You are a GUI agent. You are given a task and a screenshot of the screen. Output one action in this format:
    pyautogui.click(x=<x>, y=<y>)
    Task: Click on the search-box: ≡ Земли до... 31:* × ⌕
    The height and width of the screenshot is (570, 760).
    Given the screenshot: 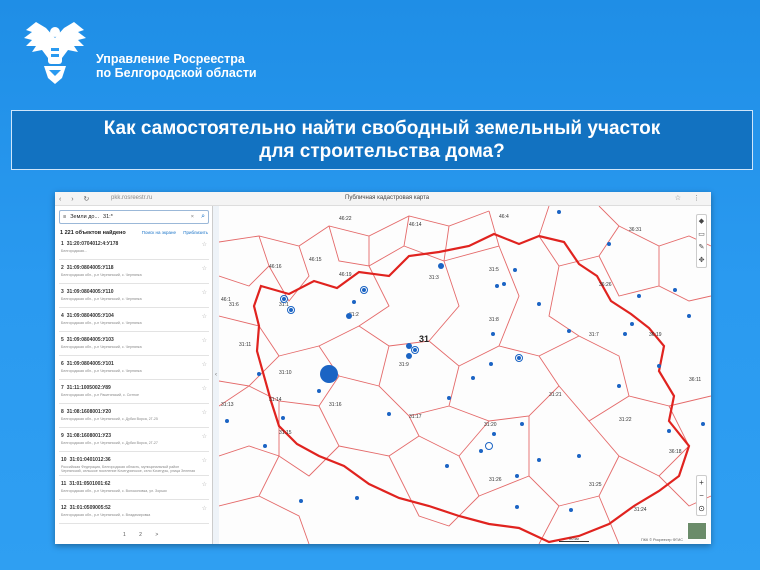 What is the action you would take?
    pyautogui.click(x=134, y=217)
    